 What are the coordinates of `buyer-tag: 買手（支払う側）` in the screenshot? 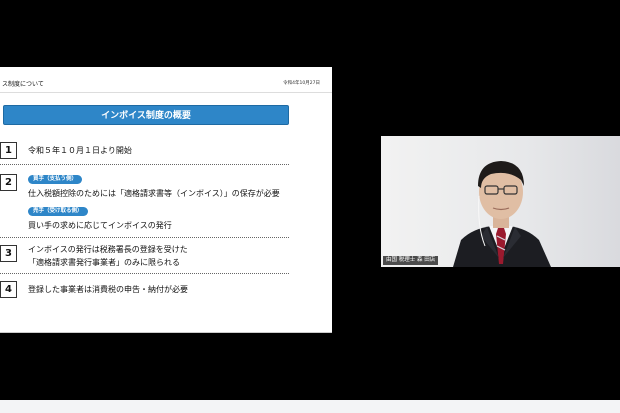 It's located at (55, 179).